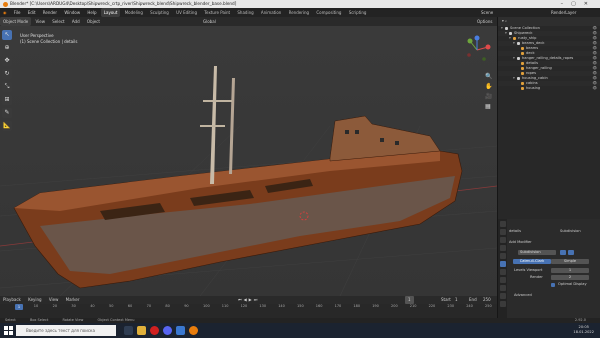  What do you see at coordinates (134, 12) in the screenshot?
I see `tab-modeling: Modeling` at bounding box center [134, 12].